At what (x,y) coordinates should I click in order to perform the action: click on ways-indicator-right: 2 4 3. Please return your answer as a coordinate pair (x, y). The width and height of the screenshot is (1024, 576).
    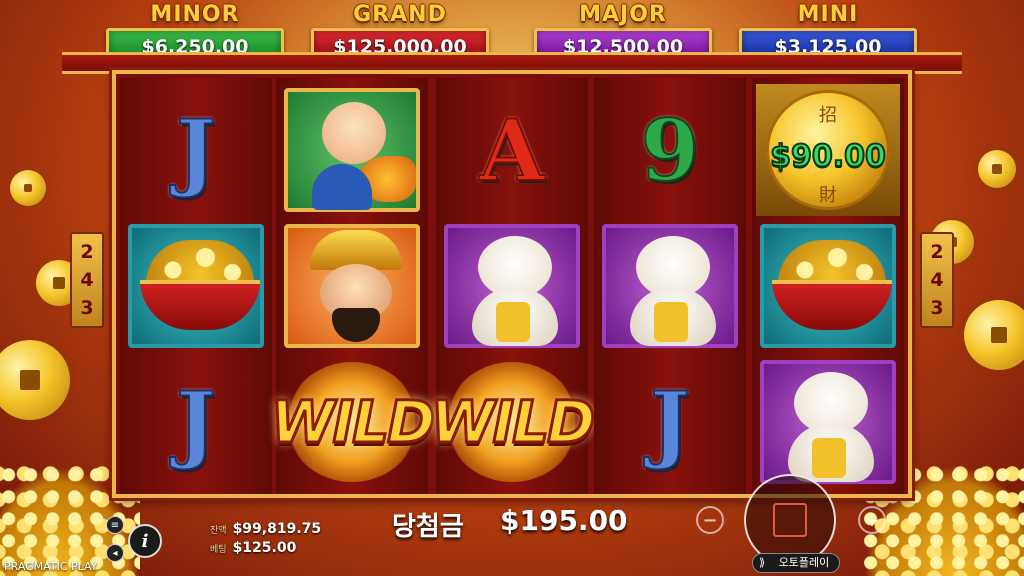
    Looking at the image, I should click on (937, 280).